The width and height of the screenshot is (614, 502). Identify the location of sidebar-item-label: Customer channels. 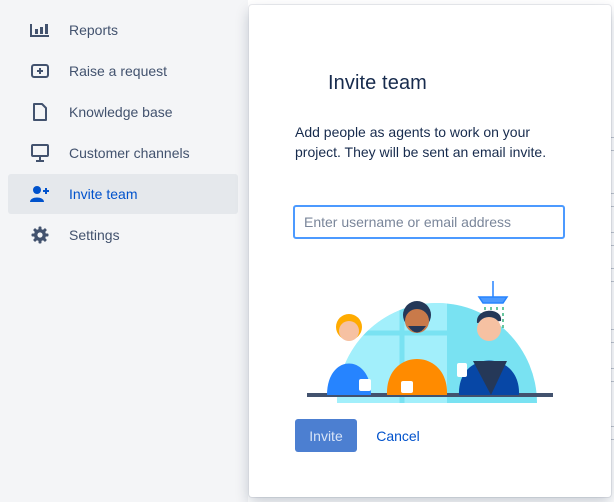
(129, 153).